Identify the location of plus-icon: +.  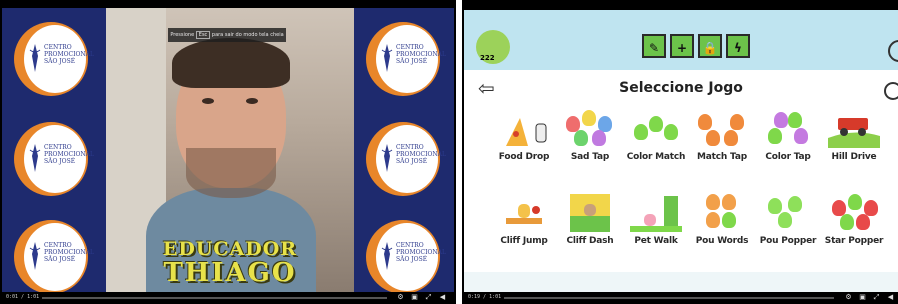
(682, 46).